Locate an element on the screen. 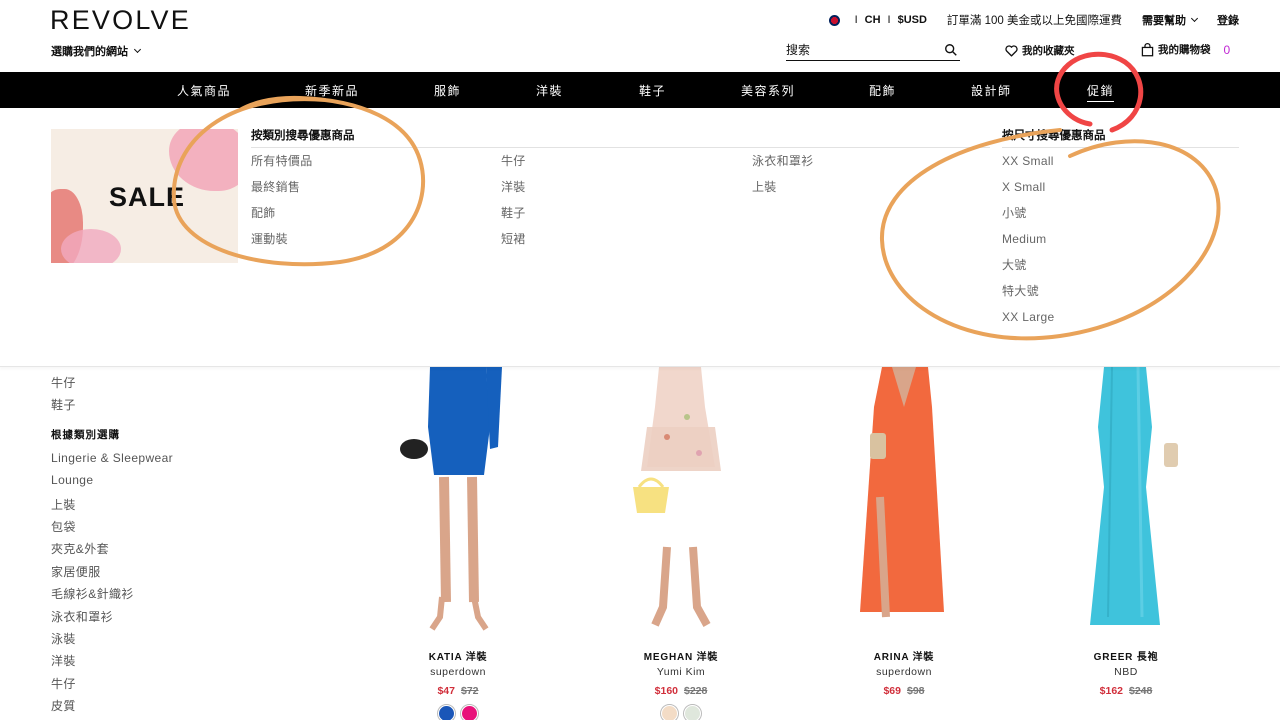 This screenshot has height=720, width=1280. menu-link: 配飾 is located at coordinates (282, 218).